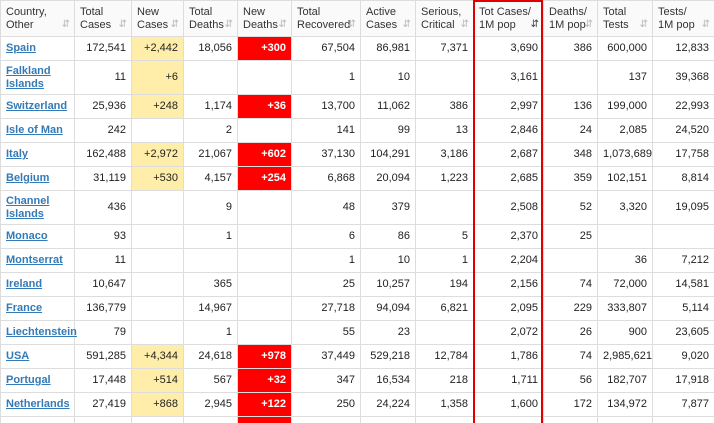  I want to click on column-header-total-recovered: Total Recovered ⇵, so click(326, 18).